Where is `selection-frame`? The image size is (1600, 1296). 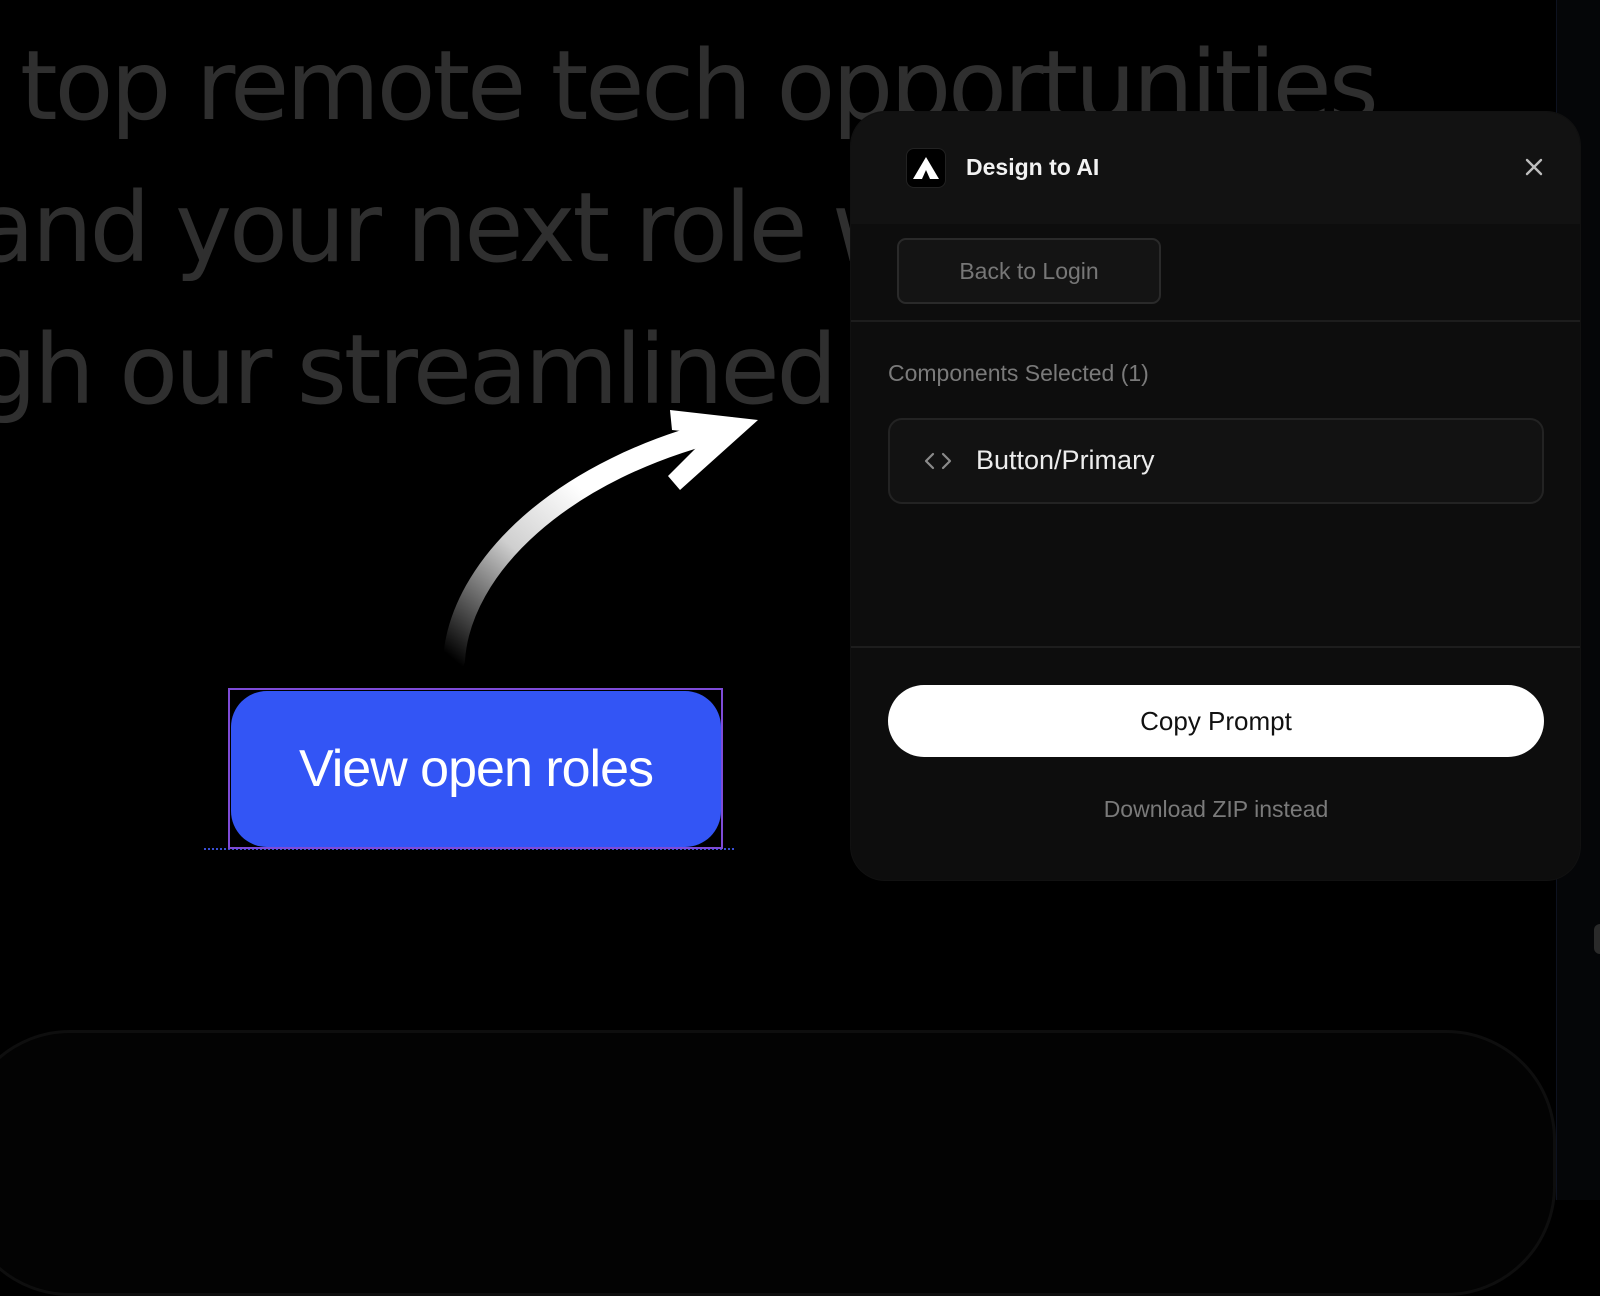
selection-frame is located at coordinates (475, 768).